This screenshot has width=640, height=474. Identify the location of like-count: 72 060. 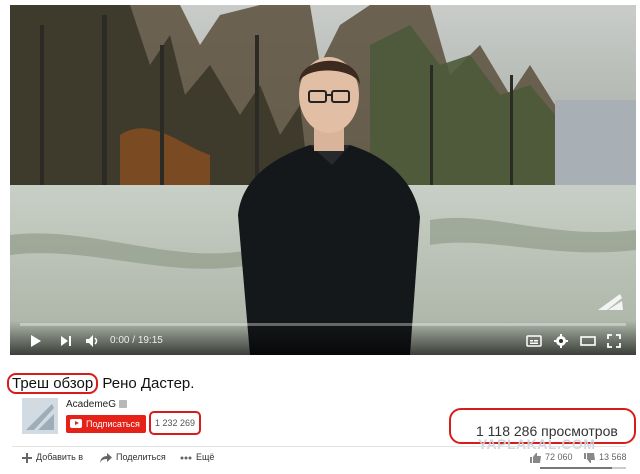
(559, 457).